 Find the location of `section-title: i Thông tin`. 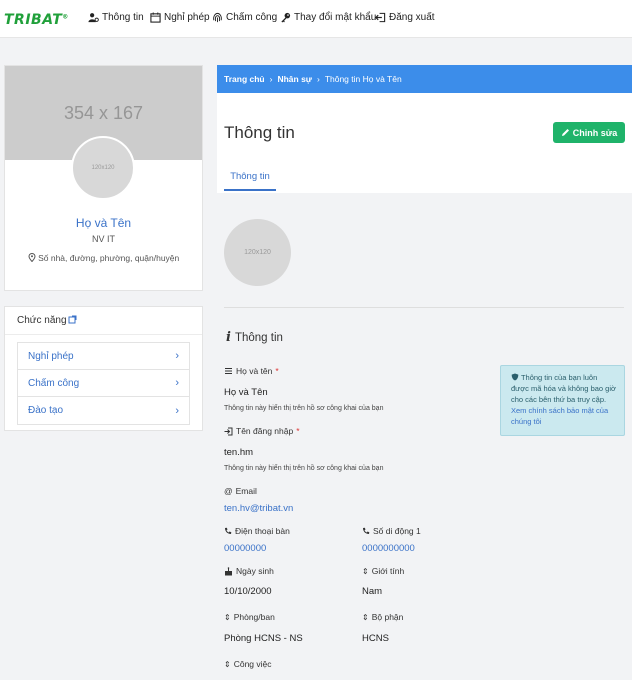

section-title: i Thông tin is located at coordinates (254, 337).